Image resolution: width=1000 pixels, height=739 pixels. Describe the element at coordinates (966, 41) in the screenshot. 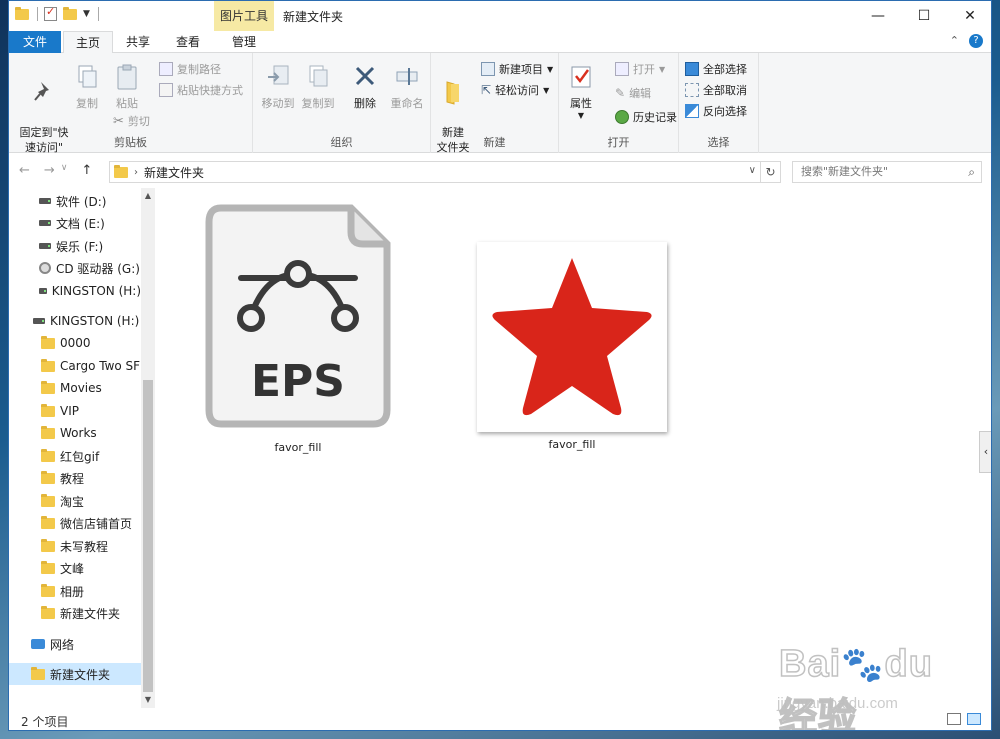

I see `ribbon-right-controls: ⌃ ?` at that location.